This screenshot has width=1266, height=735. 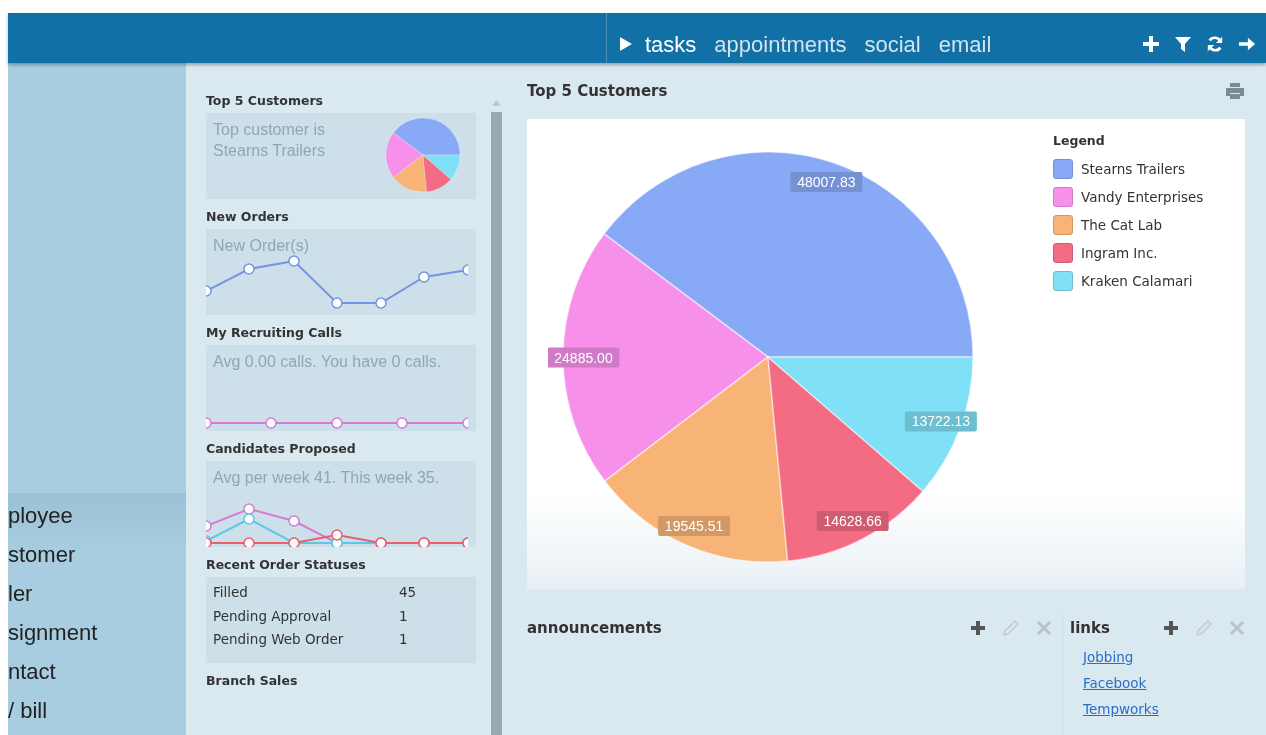 I want to click on legend-label: Vandy Enterprises, so click(x=1142, y=197).